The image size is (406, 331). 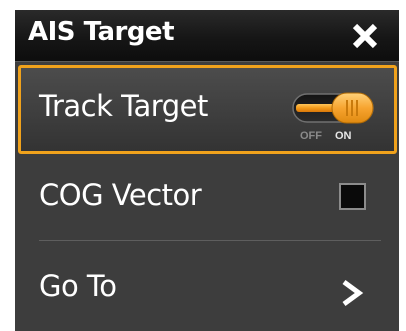 What do you see at coordinates (353, 293) in the screenshot?
I see `chevron-right-icon` at bounding box center [353, 293].